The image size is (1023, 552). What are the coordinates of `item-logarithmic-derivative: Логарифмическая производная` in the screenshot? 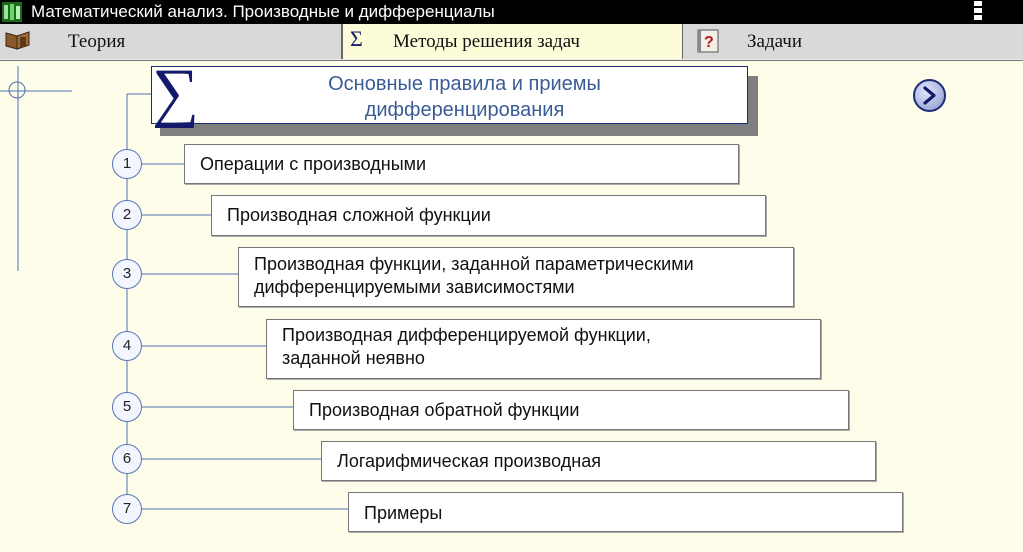 It's located at (598, 461).